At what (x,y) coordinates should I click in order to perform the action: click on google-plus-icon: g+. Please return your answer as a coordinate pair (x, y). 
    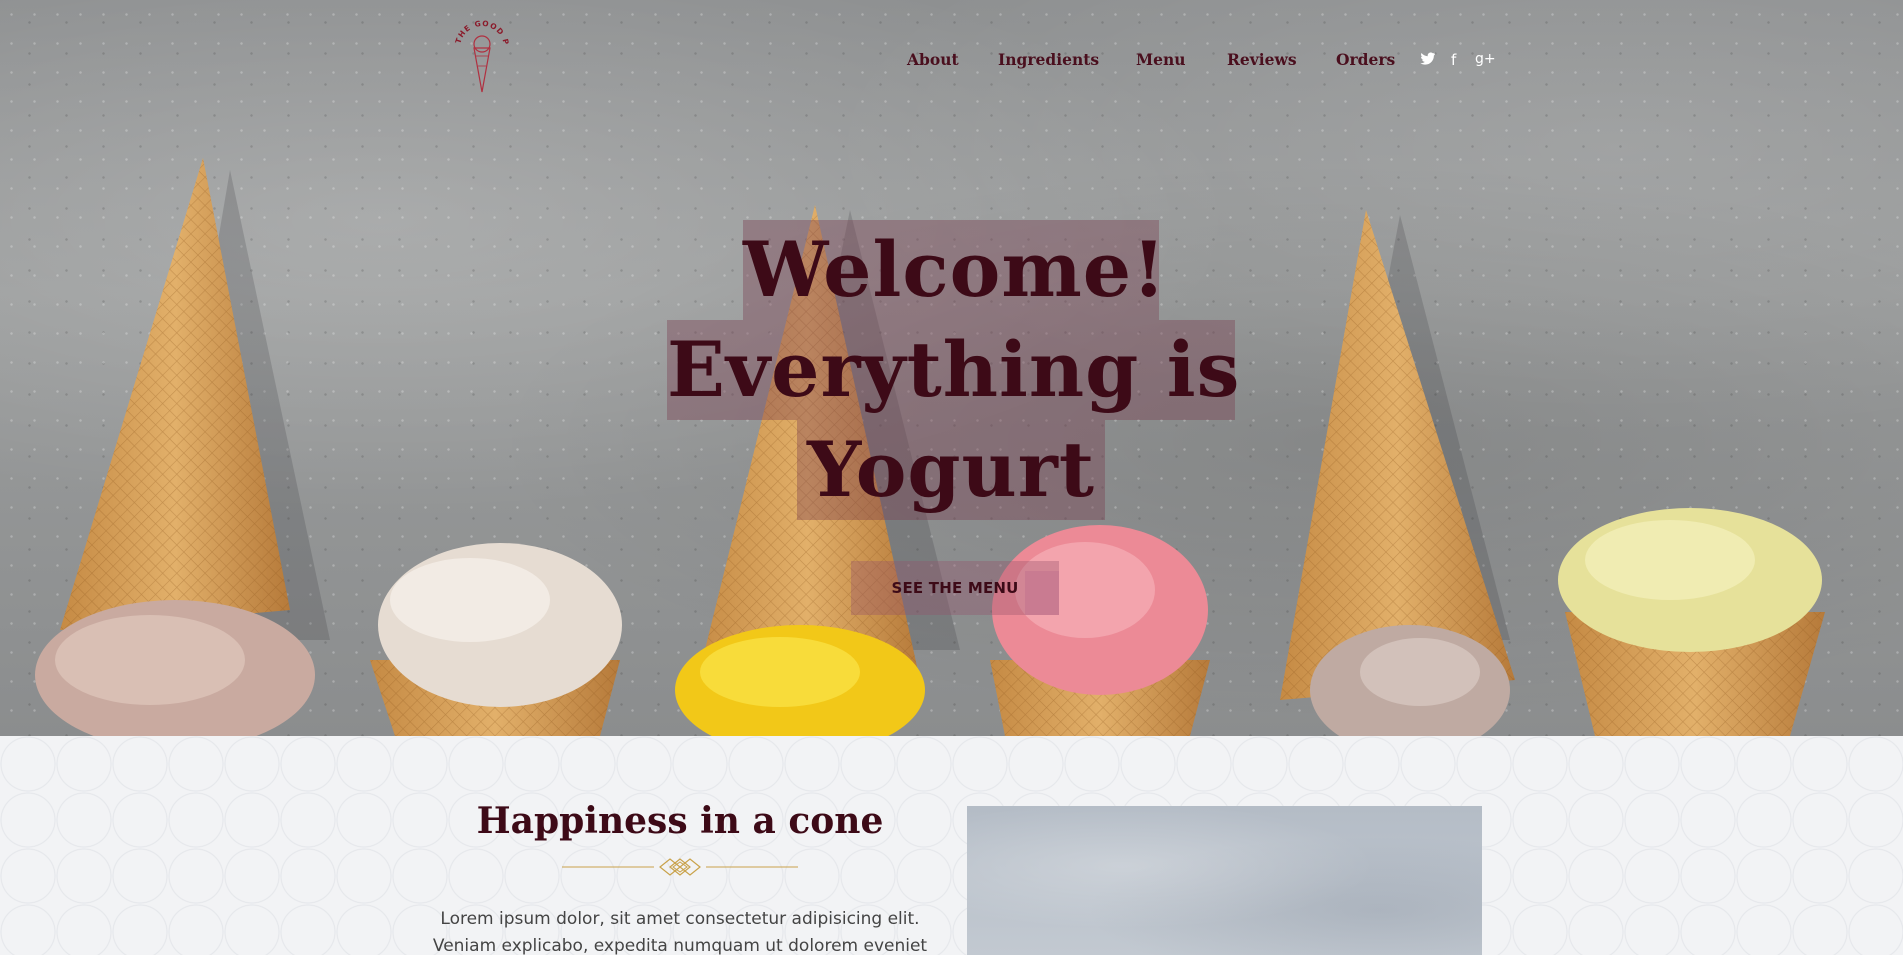
    Looking at the image, I should click on (1485, 59).